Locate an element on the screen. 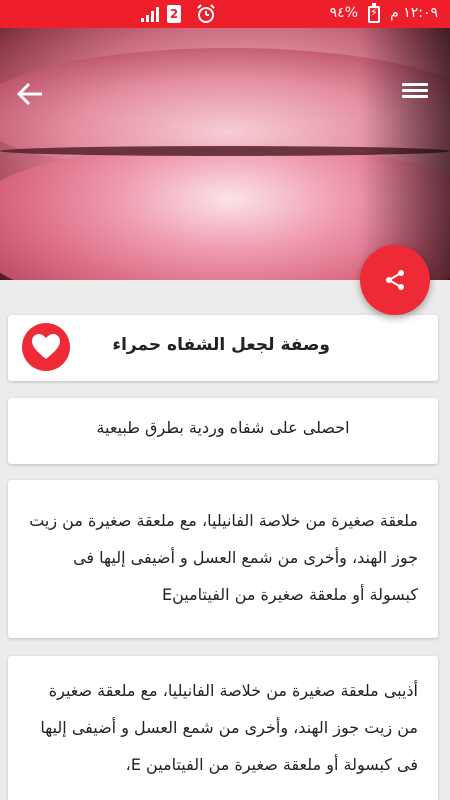 The width and height of the screenshot is (450, 800). recipe-subtitle: احصلى على شفاه وردية بطرق طبيعية is located at coordinates (223, 427).